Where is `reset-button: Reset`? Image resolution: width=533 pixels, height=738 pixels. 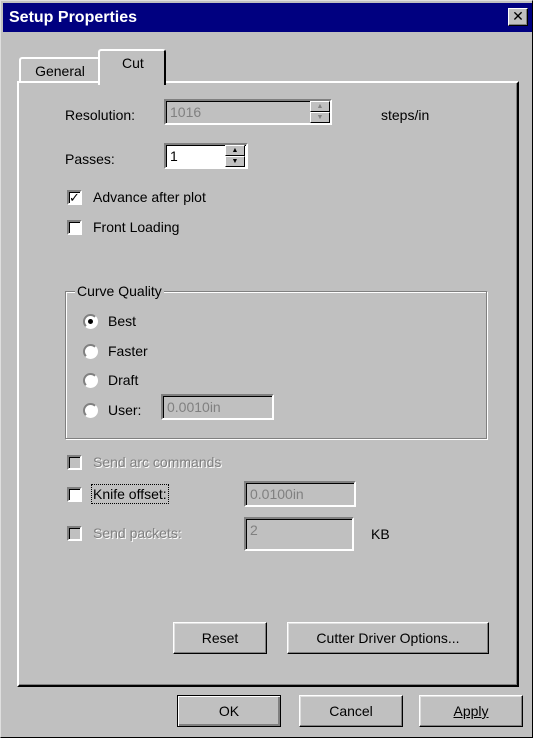 reset-button: Reset is located at coordinates (220, 638).